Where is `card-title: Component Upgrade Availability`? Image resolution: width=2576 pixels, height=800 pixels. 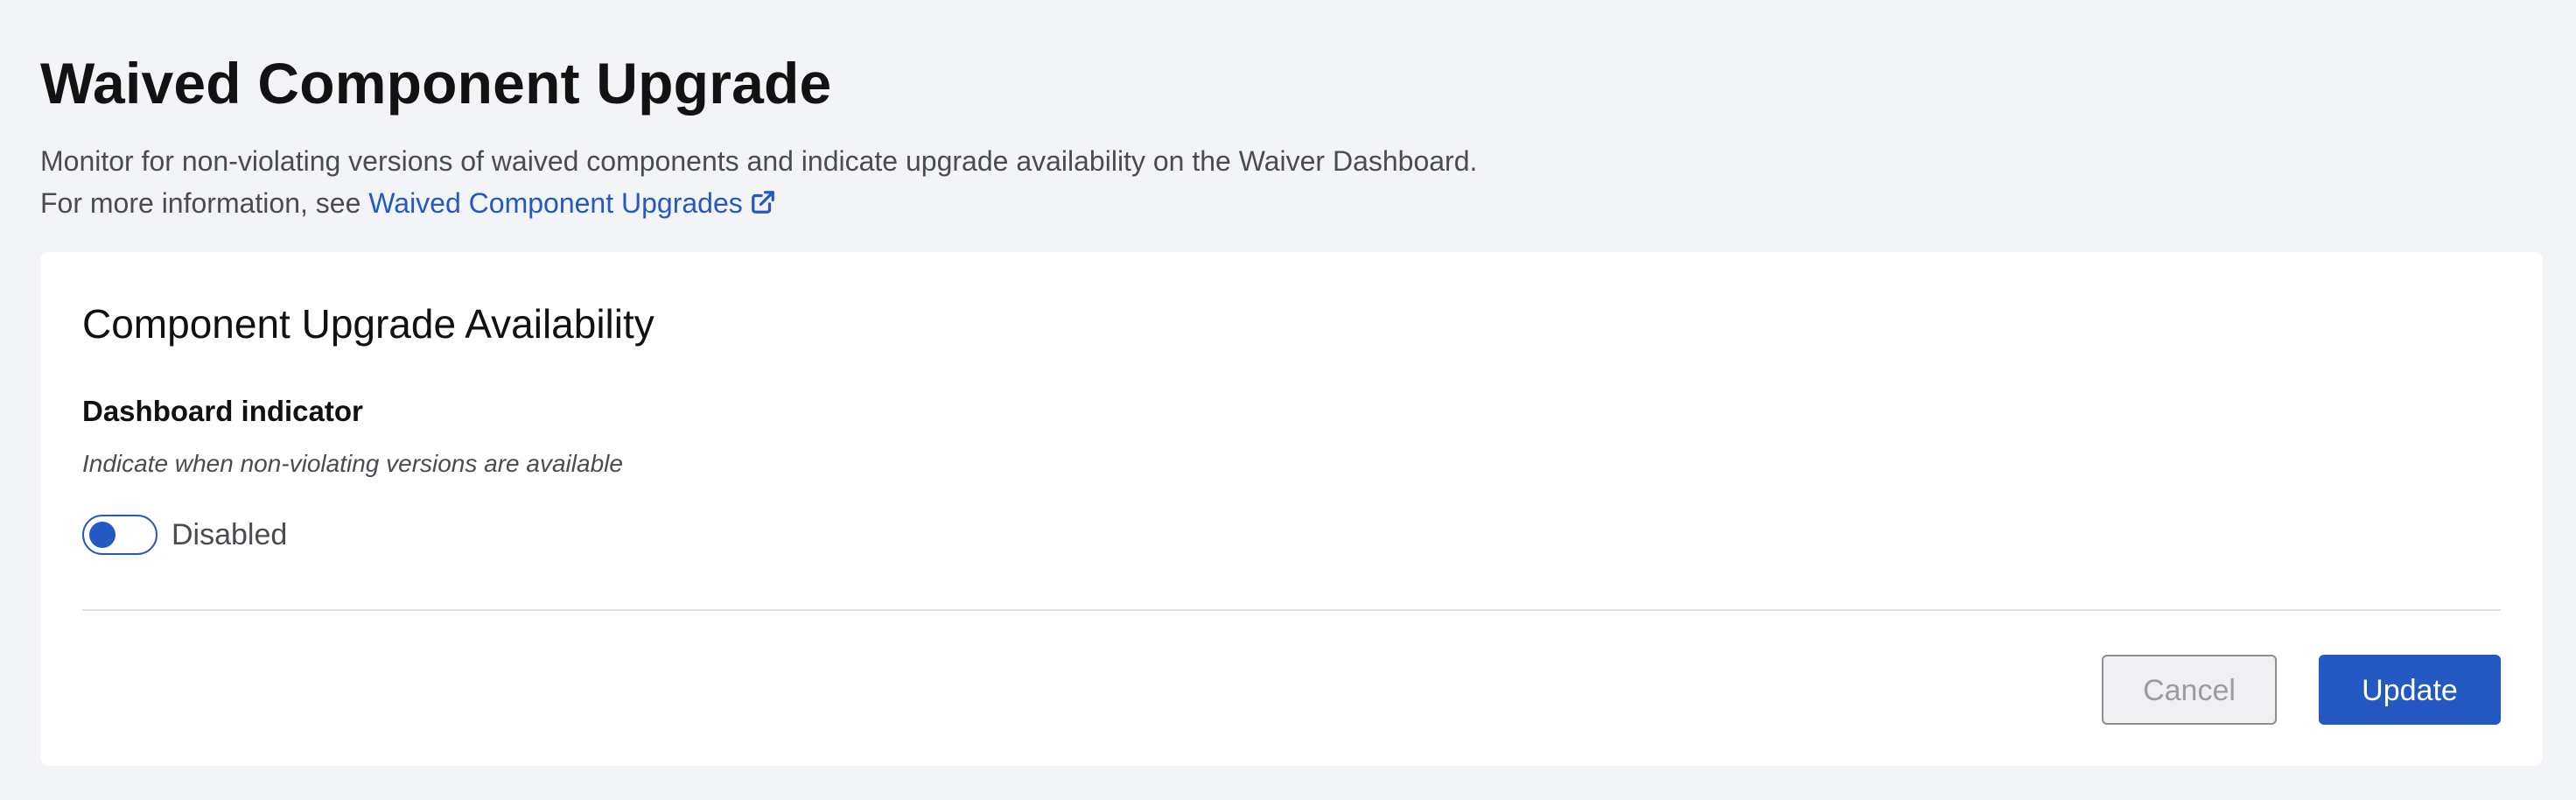
card-title: Component Upgrade Availability is located at coordinates (368, 324).